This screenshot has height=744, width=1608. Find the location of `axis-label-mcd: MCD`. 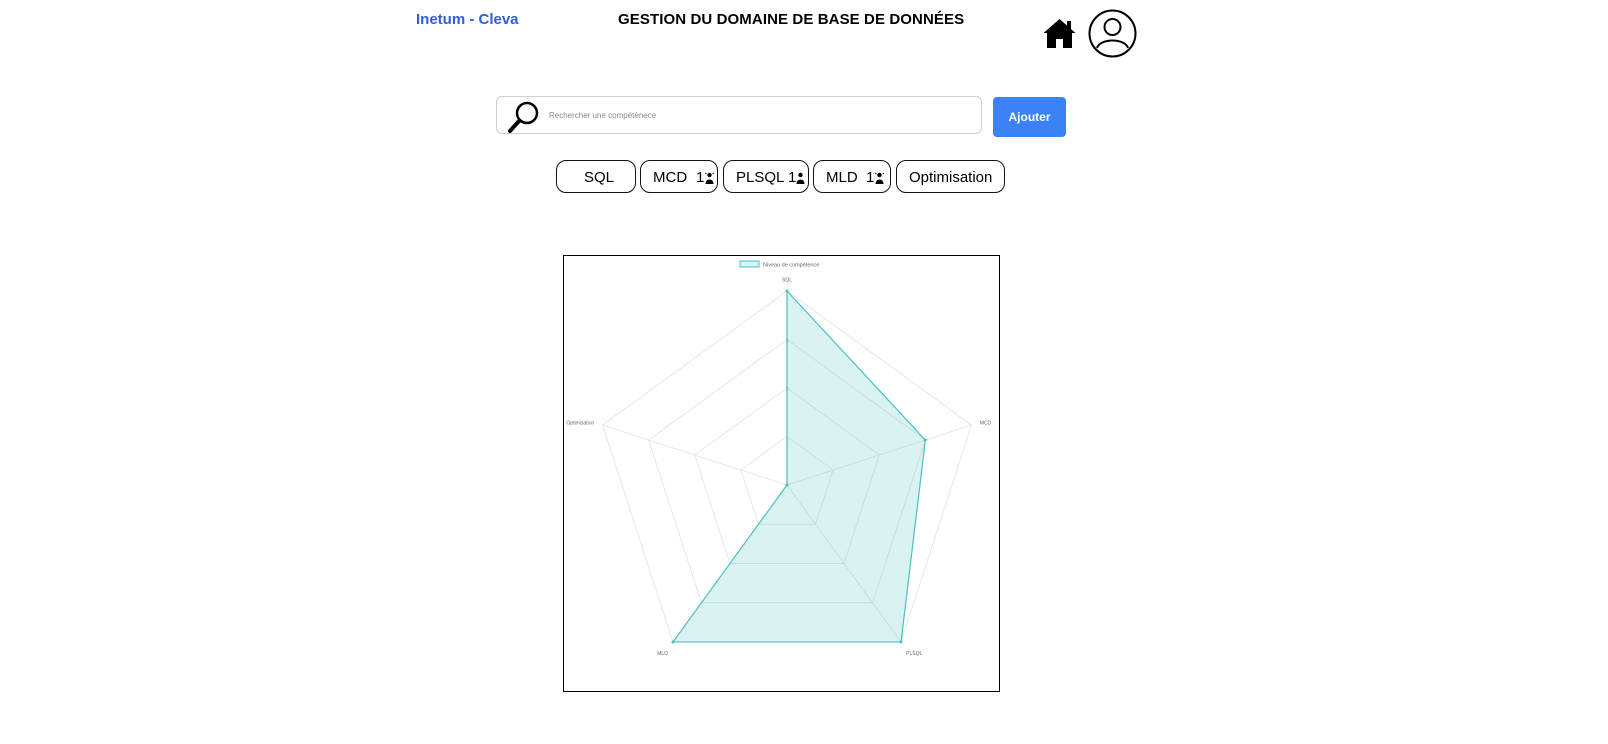

axis-label-mcd: MCD is located at coordinates (986, 423).